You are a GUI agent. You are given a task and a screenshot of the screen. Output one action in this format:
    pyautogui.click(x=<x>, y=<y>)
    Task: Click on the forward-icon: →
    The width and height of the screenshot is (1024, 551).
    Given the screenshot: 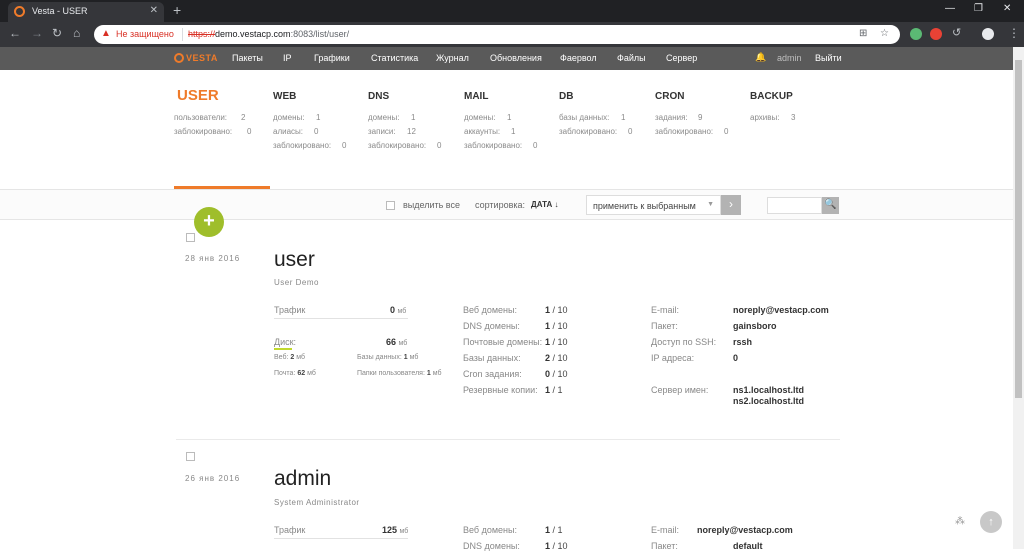 What is the action you would take?
    pyautogui.click(x=37, y=33)
    